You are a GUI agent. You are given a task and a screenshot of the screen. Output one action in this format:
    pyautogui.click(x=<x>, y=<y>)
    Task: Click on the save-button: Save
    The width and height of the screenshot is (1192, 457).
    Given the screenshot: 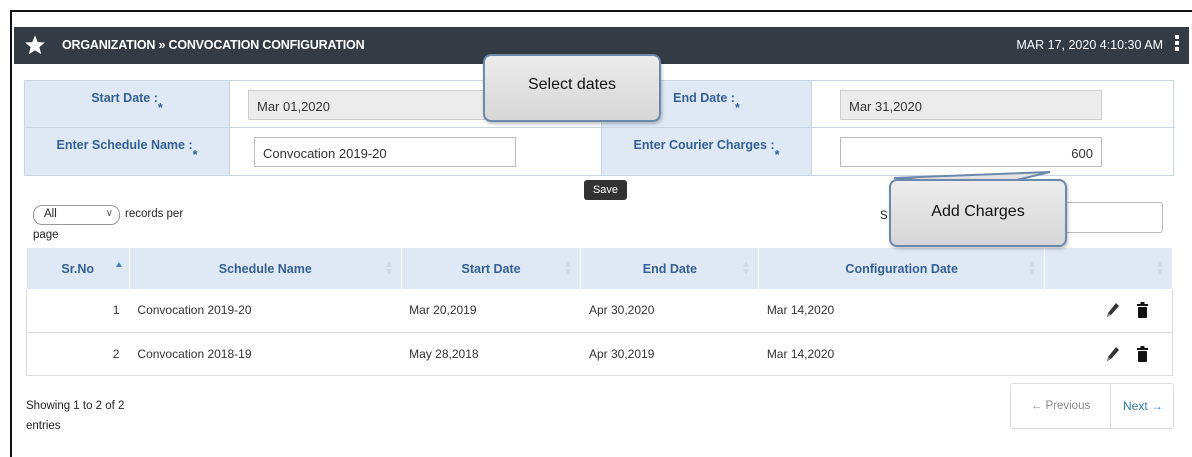 What is the action you would take?
    pyautogui.click(x=605, y=190)
    